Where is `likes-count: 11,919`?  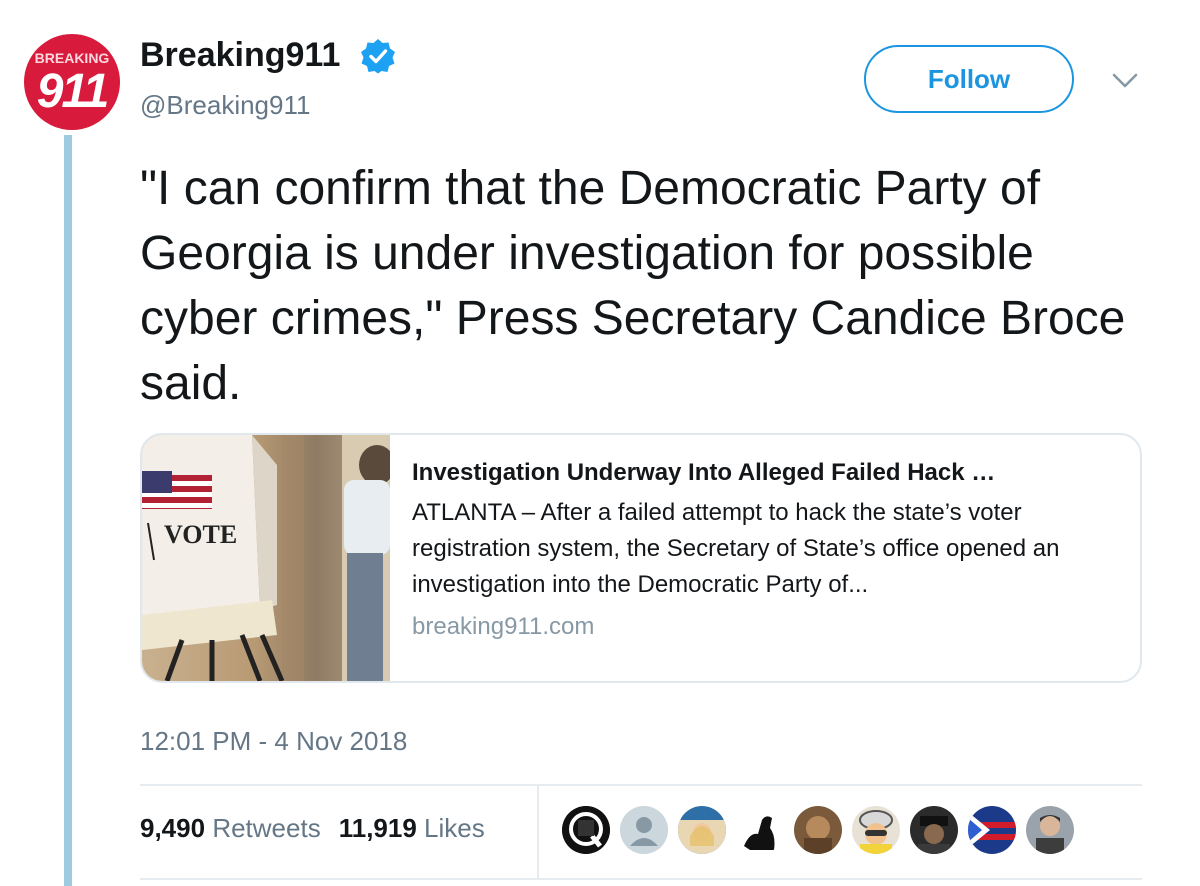
likes-count: 11,919 is located at coordinates (377, 828).